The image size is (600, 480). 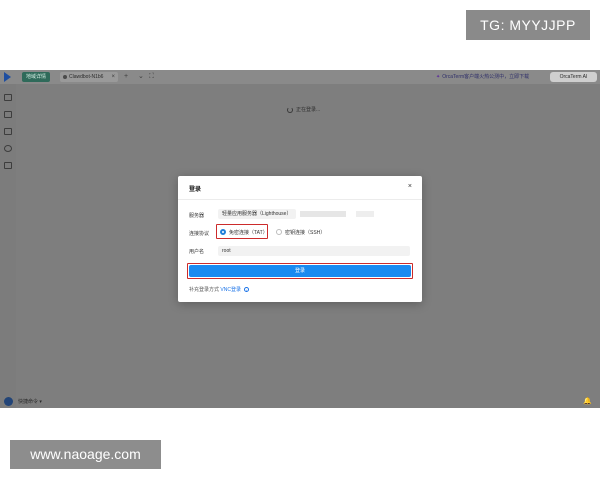 What do you see at coordinates (8, 131) in the screenshot?
I see `monitor-icon` at bounding box center [8, 131].